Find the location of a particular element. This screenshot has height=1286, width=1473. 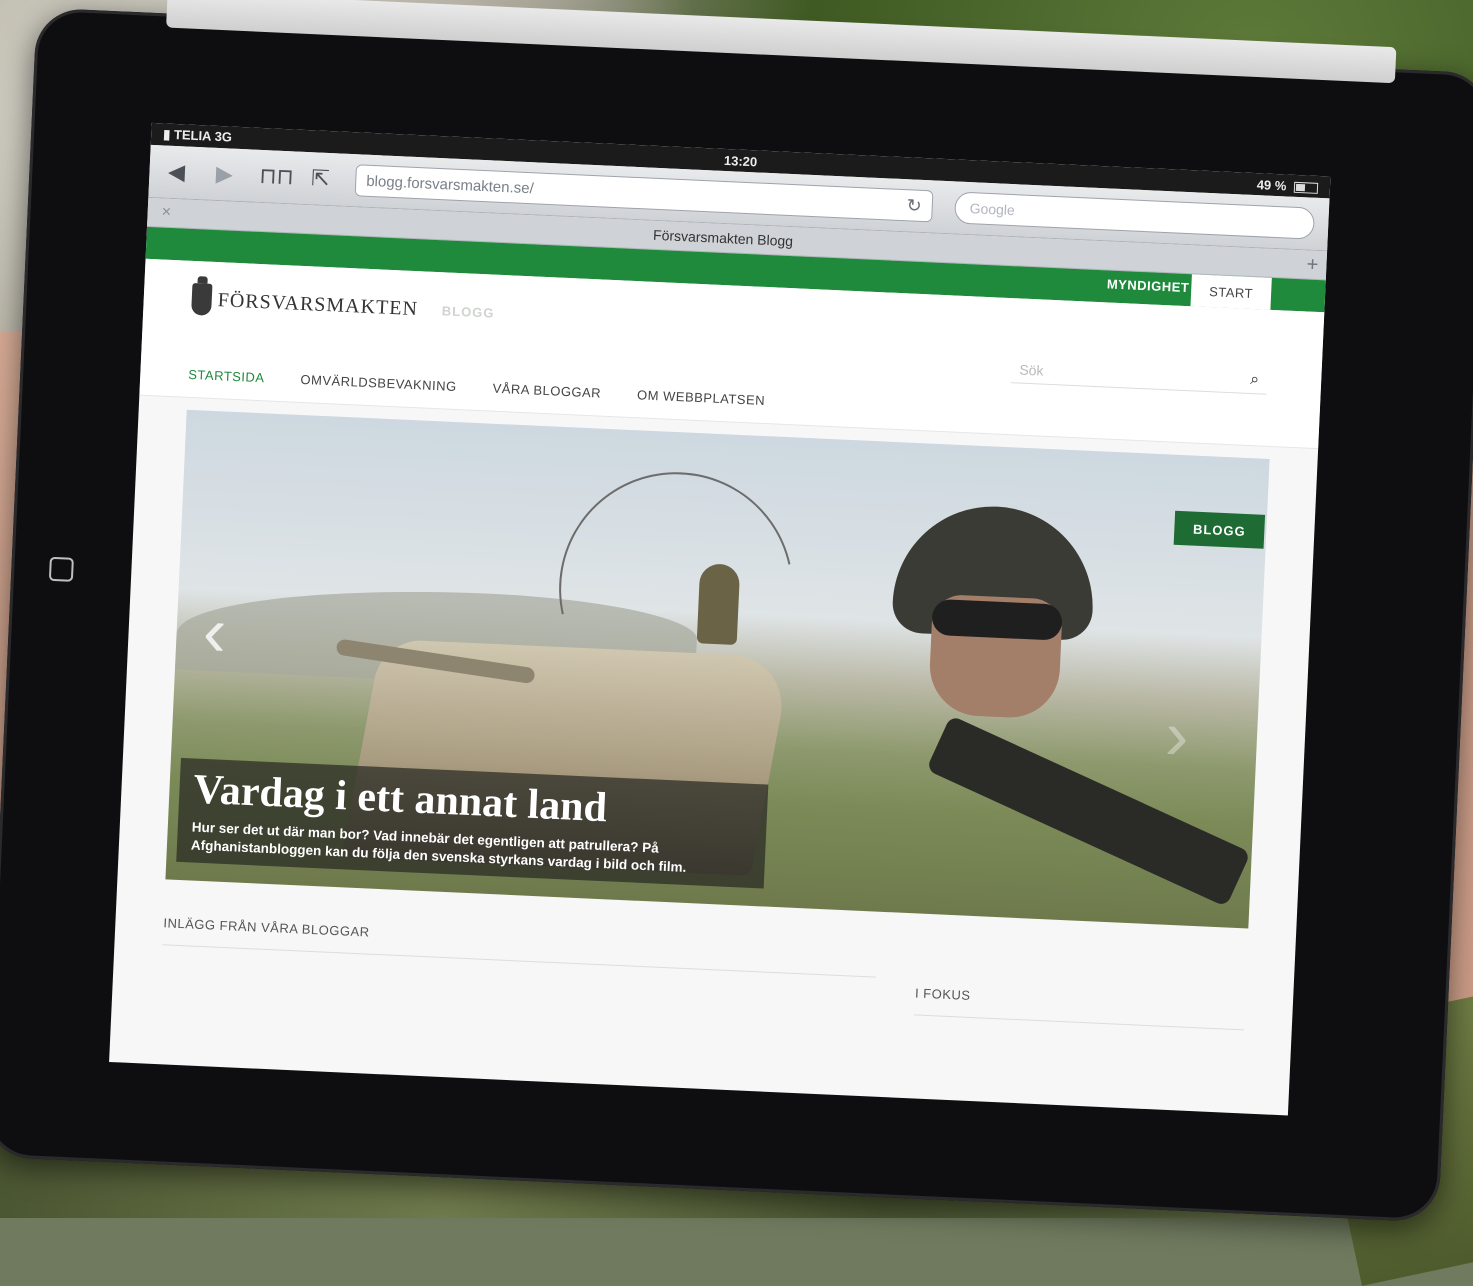

site-search-input: Sök ⌕ is located at coordinates (1139, 375).